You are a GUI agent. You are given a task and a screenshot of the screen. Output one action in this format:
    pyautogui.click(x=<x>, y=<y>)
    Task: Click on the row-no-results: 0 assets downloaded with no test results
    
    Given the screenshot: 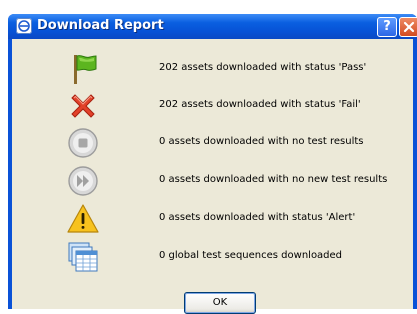 What is the action you would take?
    pyautogui.click(x=212, y=143)
    